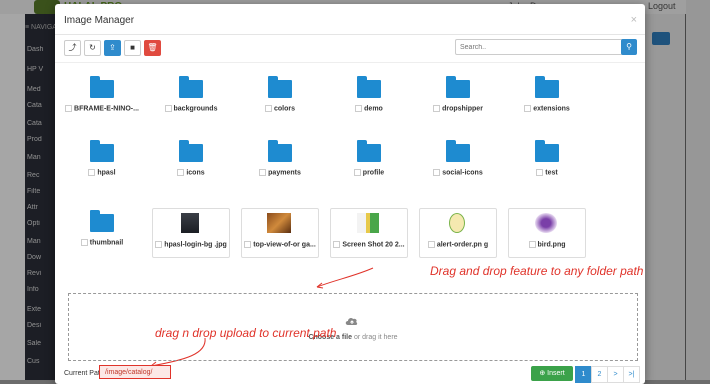  What do you see at coordinates (599, 374) in the screenshot?
I see `page-2-button: 2` at bounding box center [599, 374].